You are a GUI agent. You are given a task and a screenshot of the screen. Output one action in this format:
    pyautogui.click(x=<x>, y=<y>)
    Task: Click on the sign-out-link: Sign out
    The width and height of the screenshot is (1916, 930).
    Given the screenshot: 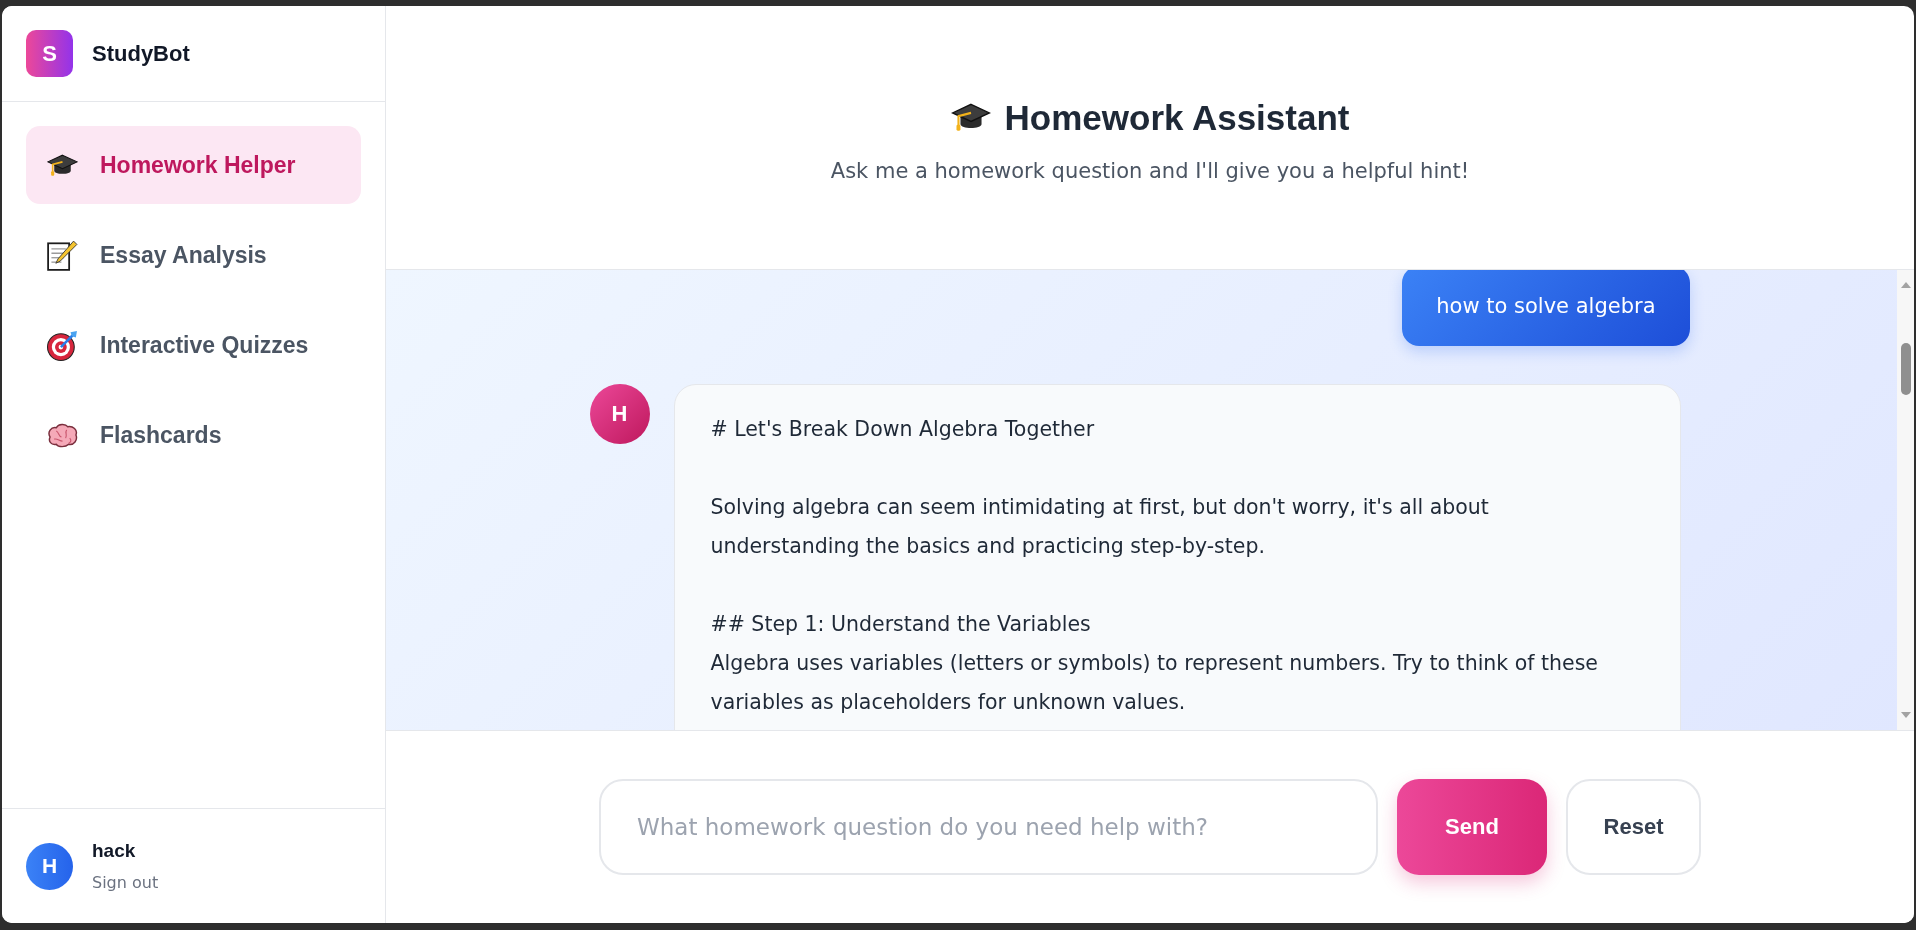 What is the action you would take?
    pyautogui.click(x=125, y=882)
    